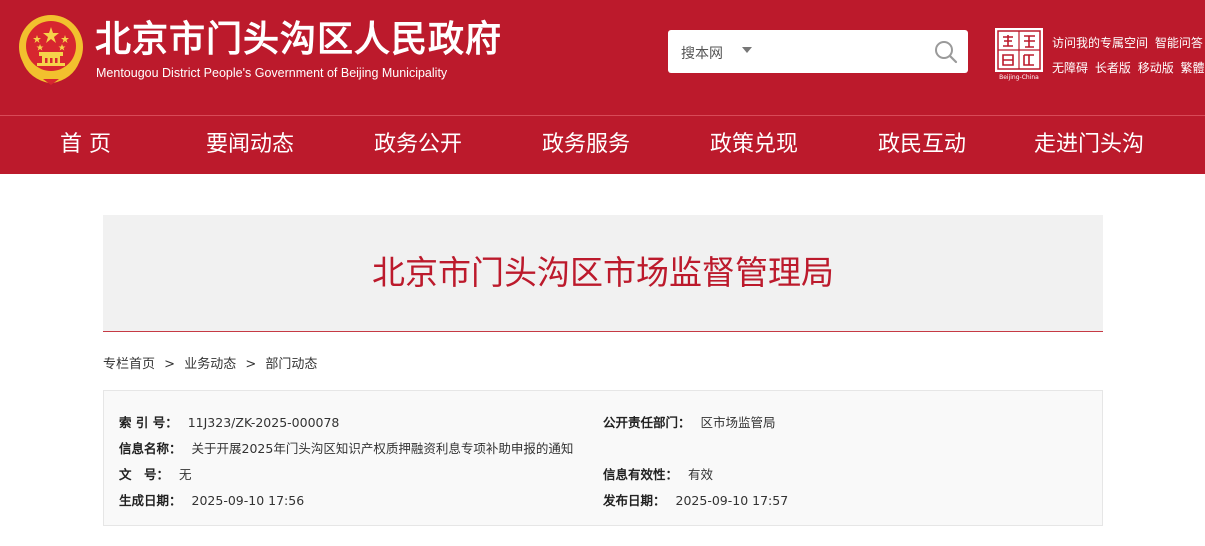 The image size is (1205, 546). What do you see at coordinates (298, 40) in the screenshot?
I see `site-title: 北京市门头沟区人民政府` at bounding box center [298, 40].